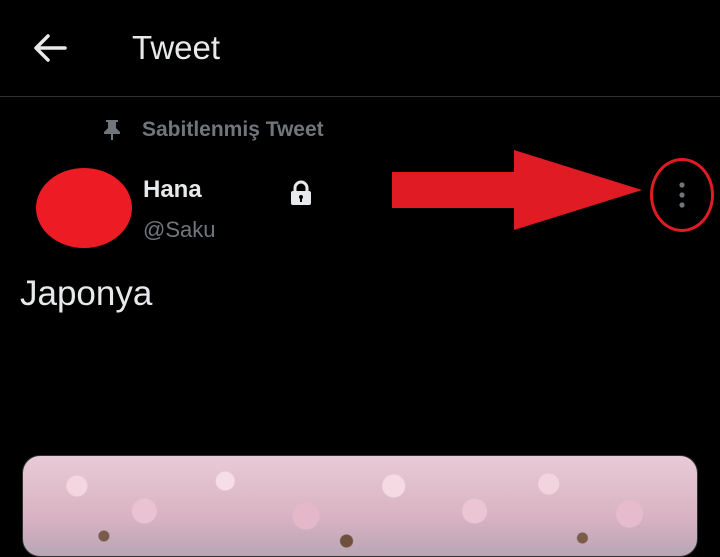  I want to click on annotation-arrow, so click(517, 190).